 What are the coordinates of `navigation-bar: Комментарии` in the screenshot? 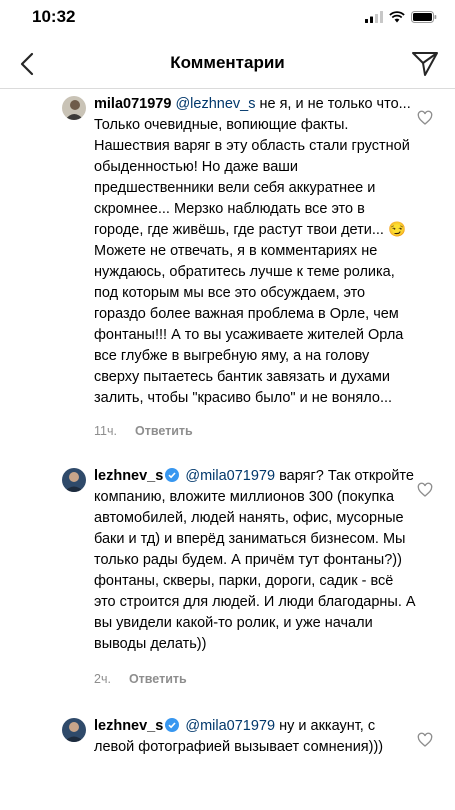 It's located at (227, 64).